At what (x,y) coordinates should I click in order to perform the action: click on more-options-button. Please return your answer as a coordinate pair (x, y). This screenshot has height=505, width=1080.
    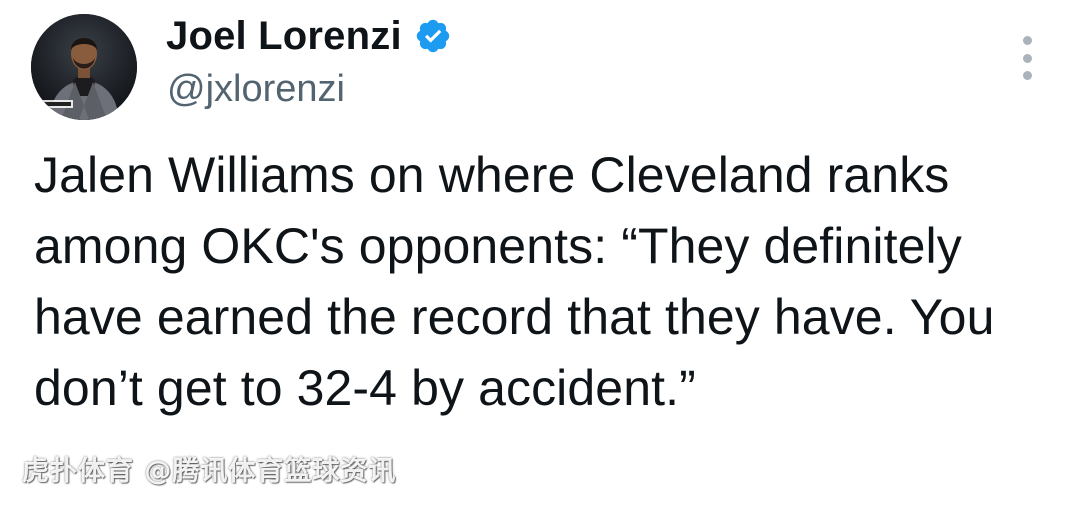
    Looking at the image, I should click on (1027, 58).